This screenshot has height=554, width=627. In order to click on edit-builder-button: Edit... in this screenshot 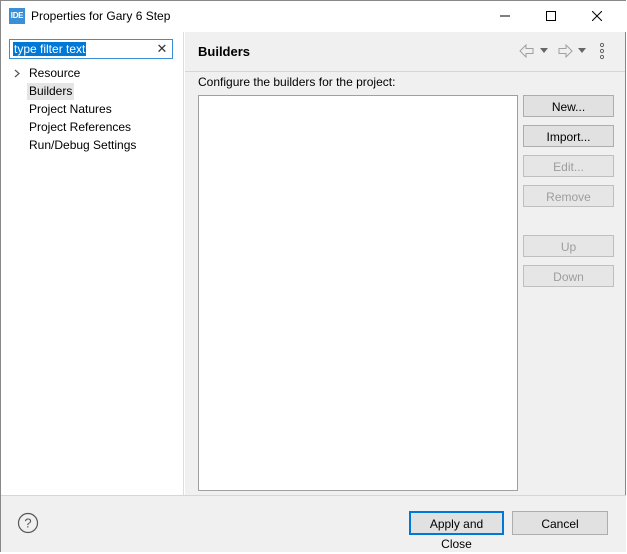, I will do `click(568, 166)`.